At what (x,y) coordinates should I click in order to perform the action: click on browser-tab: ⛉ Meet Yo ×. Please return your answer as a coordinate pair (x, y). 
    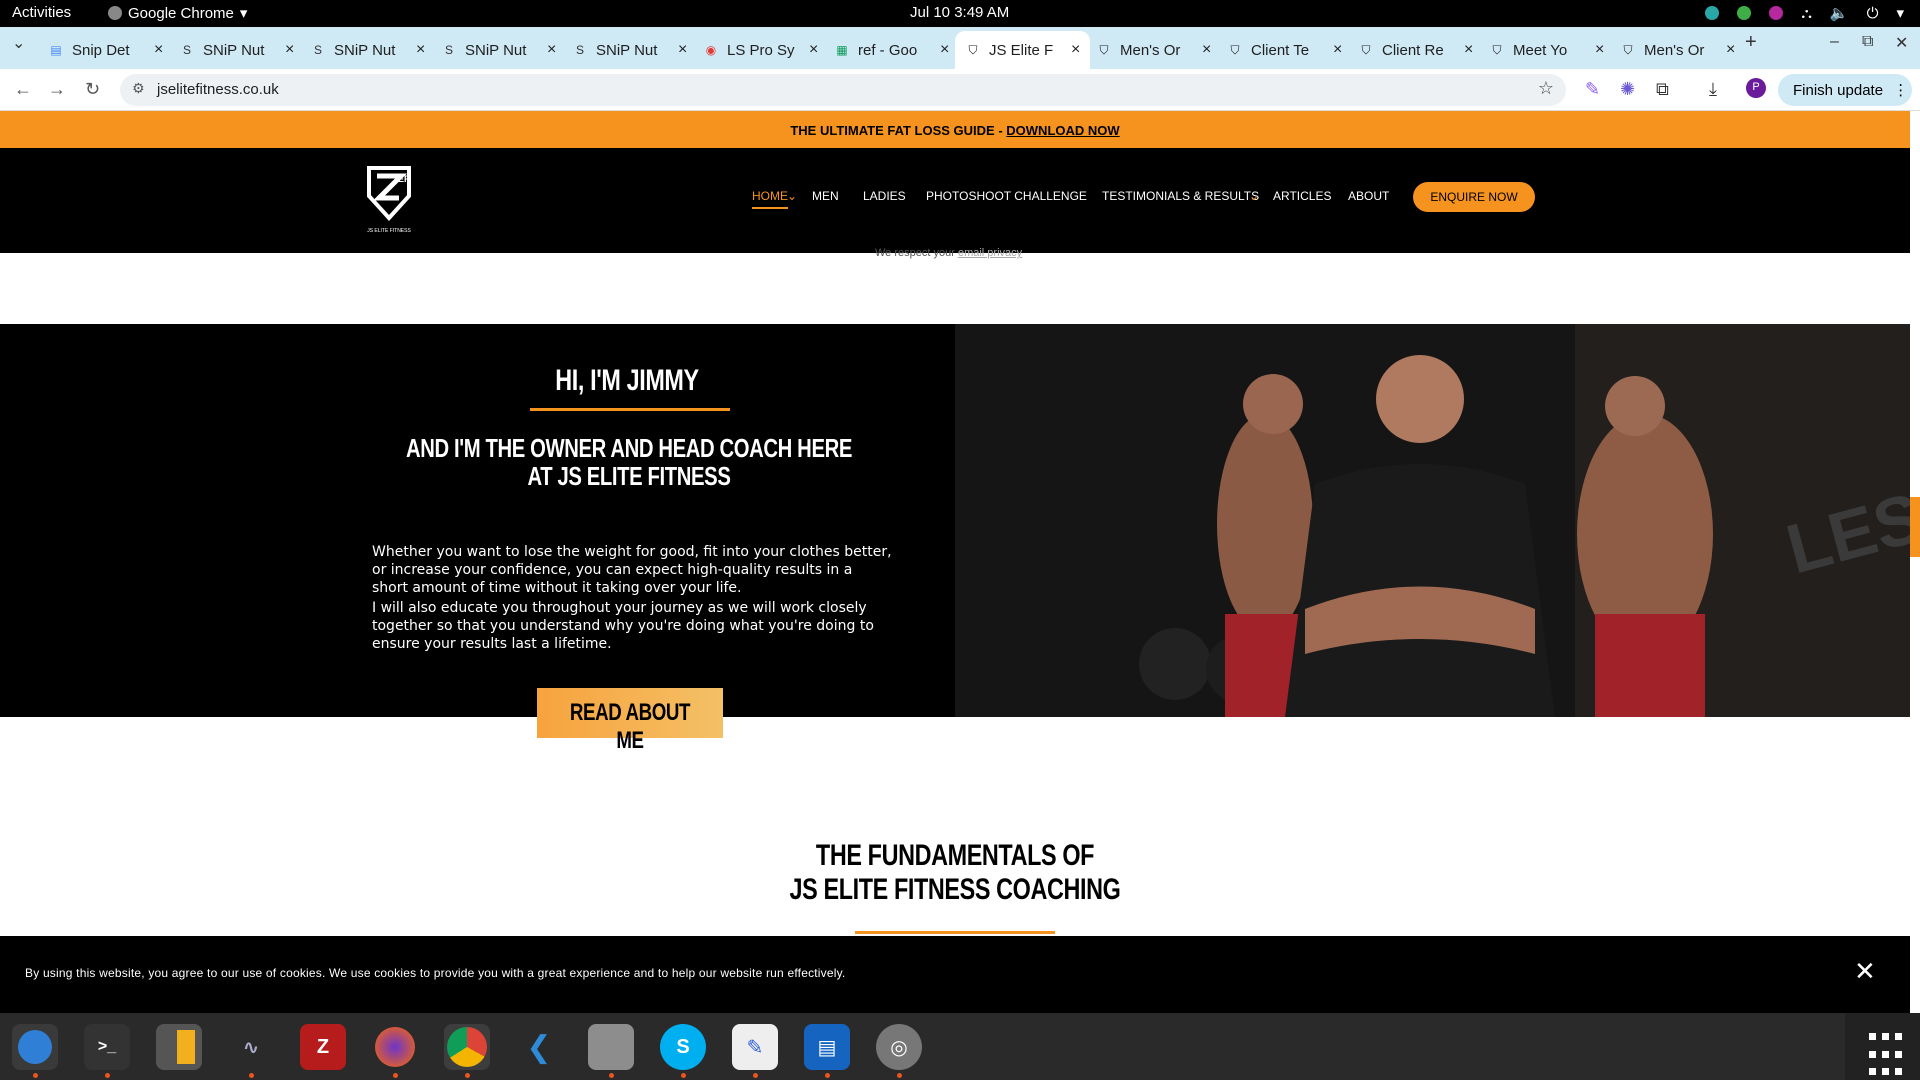
    Looking at the image, I should click on (1546, 50).